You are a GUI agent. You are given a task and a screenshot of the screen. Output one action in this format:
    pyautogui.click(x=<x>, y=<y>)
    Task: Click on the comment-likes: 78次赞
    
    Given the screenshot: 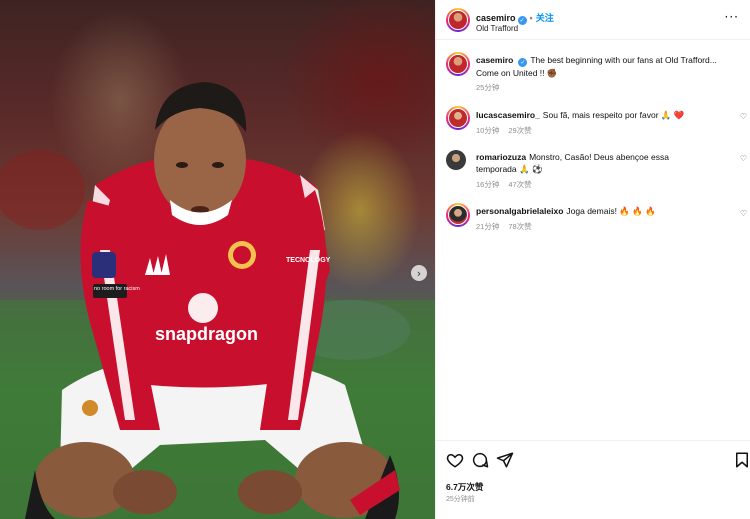 What is the action you would take?
    pyautogui.click(x=519, y=226)
    